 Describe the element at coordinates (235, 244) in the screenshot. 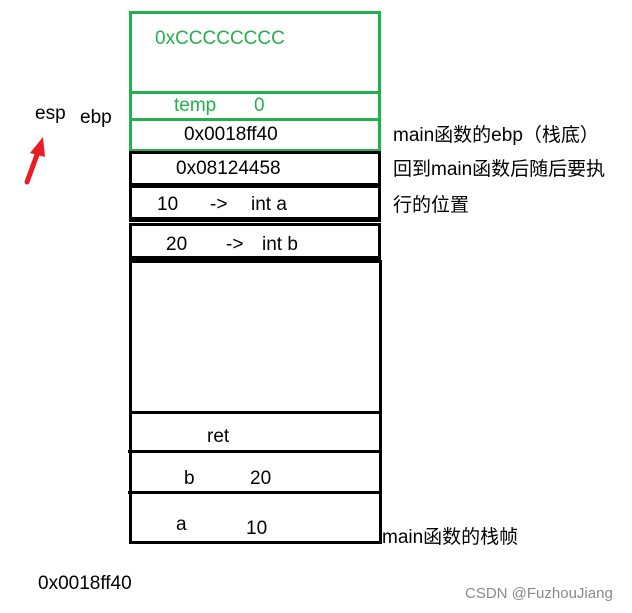

I see `arg-b-arrow: ->` at that location.